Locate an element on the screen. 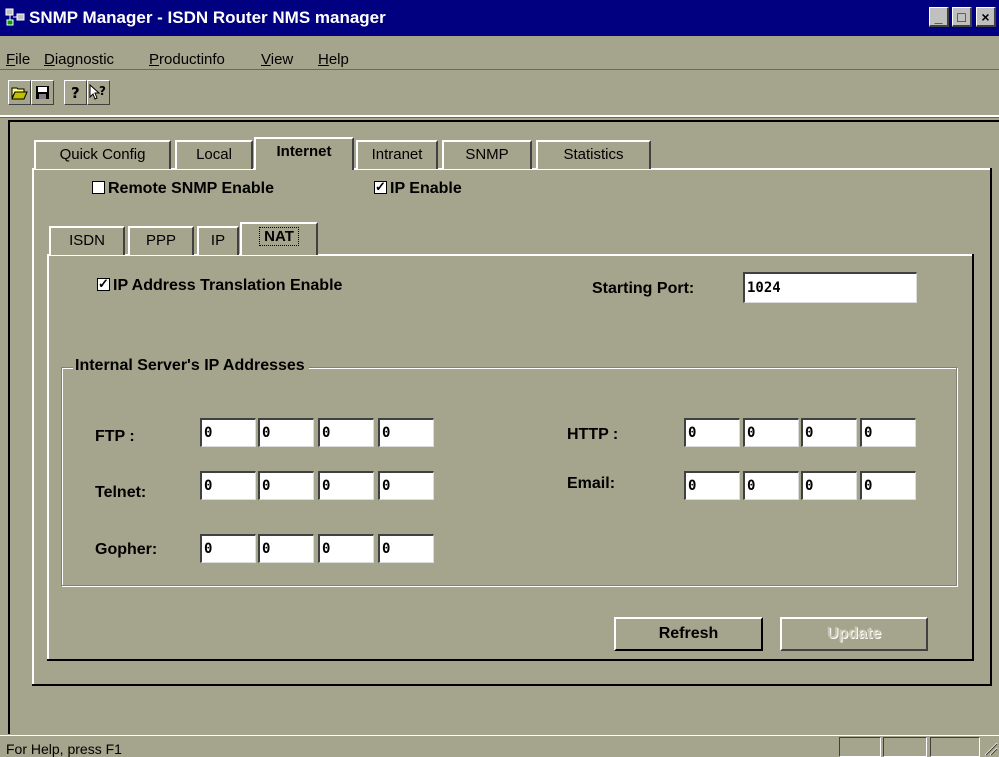  ip-translation-checkbox: IP Address Translation Enable is located at coordinates (220, 285).